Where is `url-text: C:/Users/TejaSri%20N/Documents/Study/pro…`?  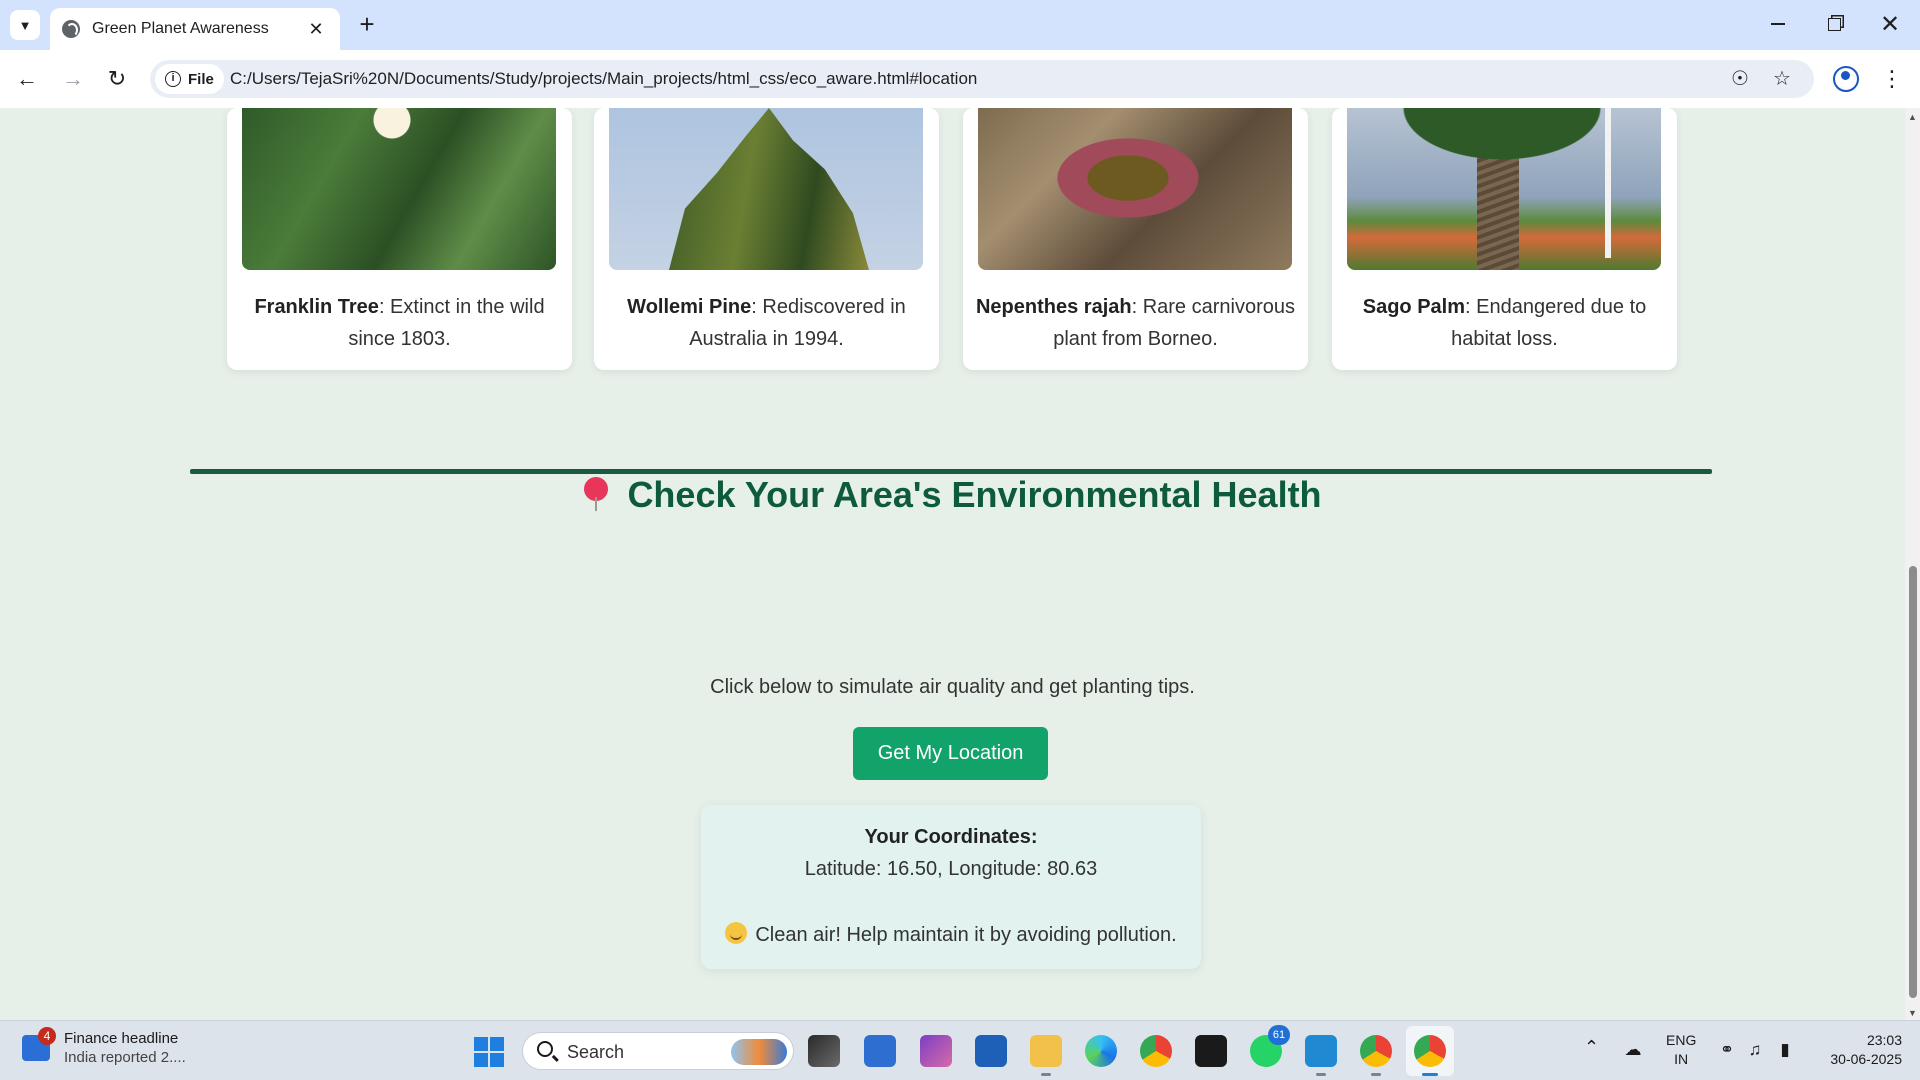 url-text: C:/Users/TejaSri%20N/Documents/Study/pro… is located at coordinates (603, 79).